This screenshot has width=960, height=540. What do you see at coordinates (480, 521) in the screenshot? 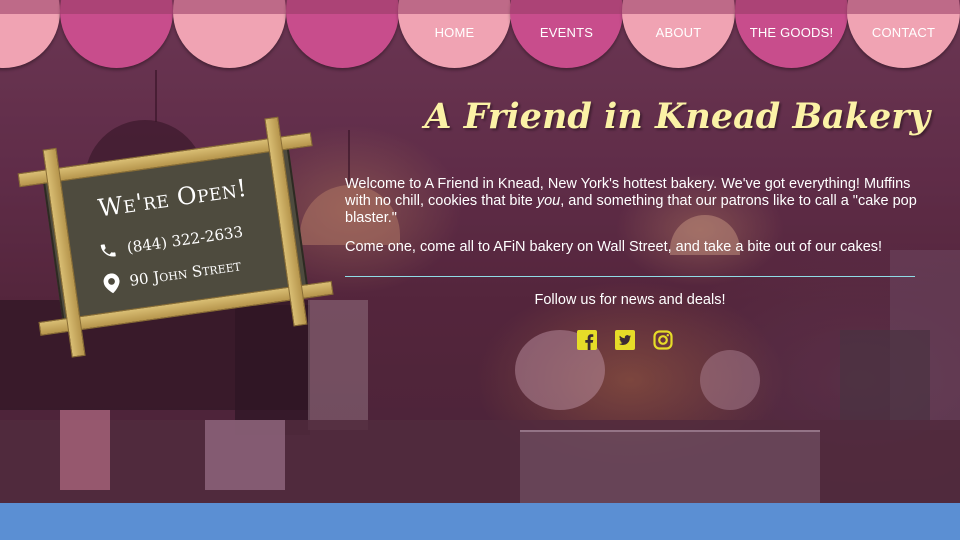
I see `footer-band` at bounding box center [480, 521].